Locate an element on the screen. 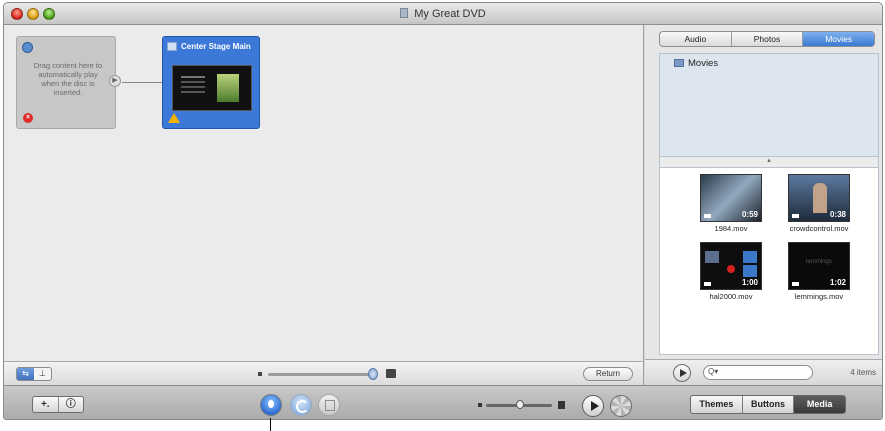  main-menu-node: Center Stage Main is located at coordinates (211, 82).